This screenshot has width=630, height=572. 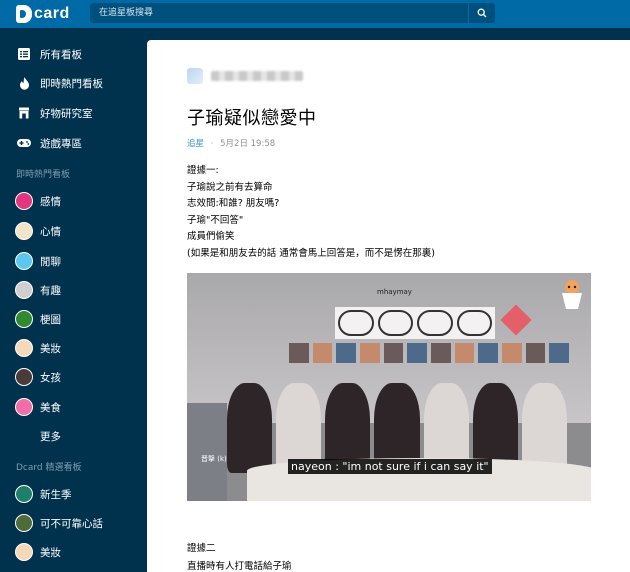 I want to click on sidebar-item-label: 新生季, so click(x=56, y=494).